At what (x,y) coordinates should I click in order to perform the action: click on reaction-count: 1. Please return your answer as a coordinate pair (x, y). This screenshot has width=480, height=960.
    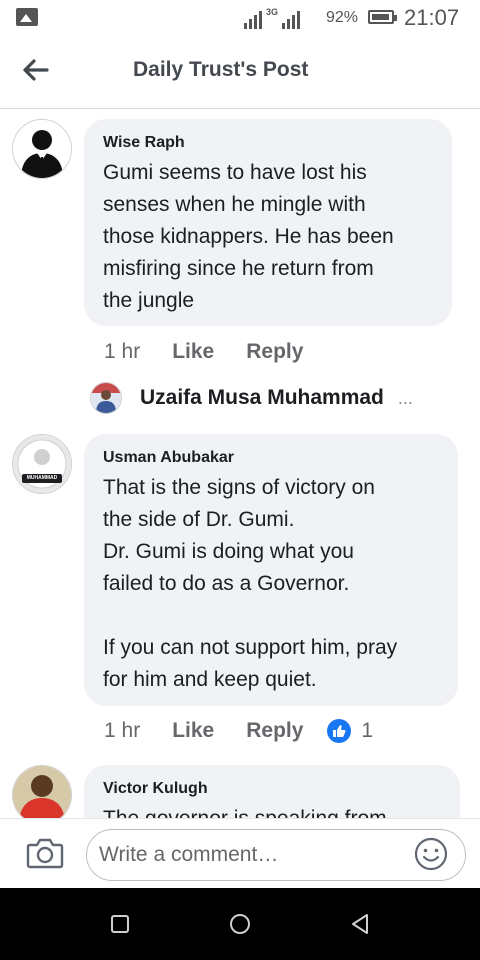
    Looking at the image, I should click on (367, 730).